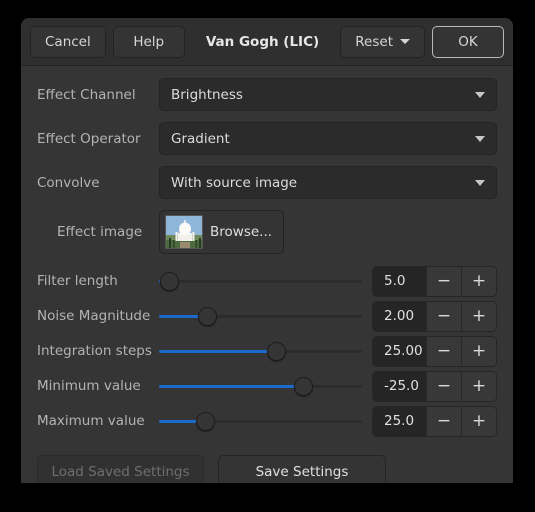  I want to click on slider-label: Noise Magnitude, so click(94, 316).